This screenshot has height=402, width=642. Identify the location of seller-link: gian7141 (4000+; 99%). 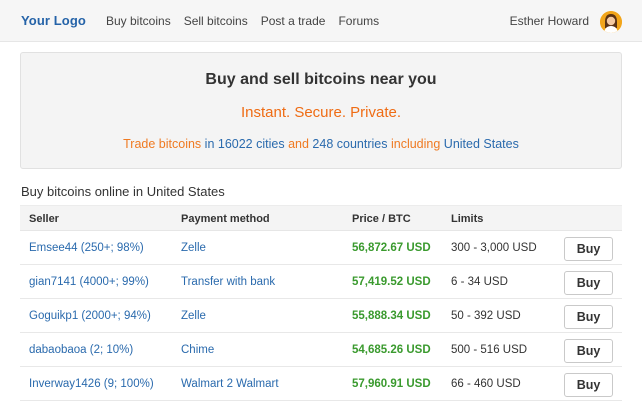
(89, 282).